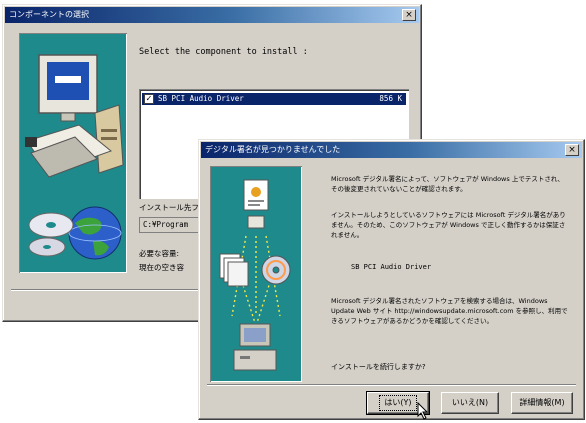 The image size is (586, 423). I want to click on back-art-panel, so click(73, 153).